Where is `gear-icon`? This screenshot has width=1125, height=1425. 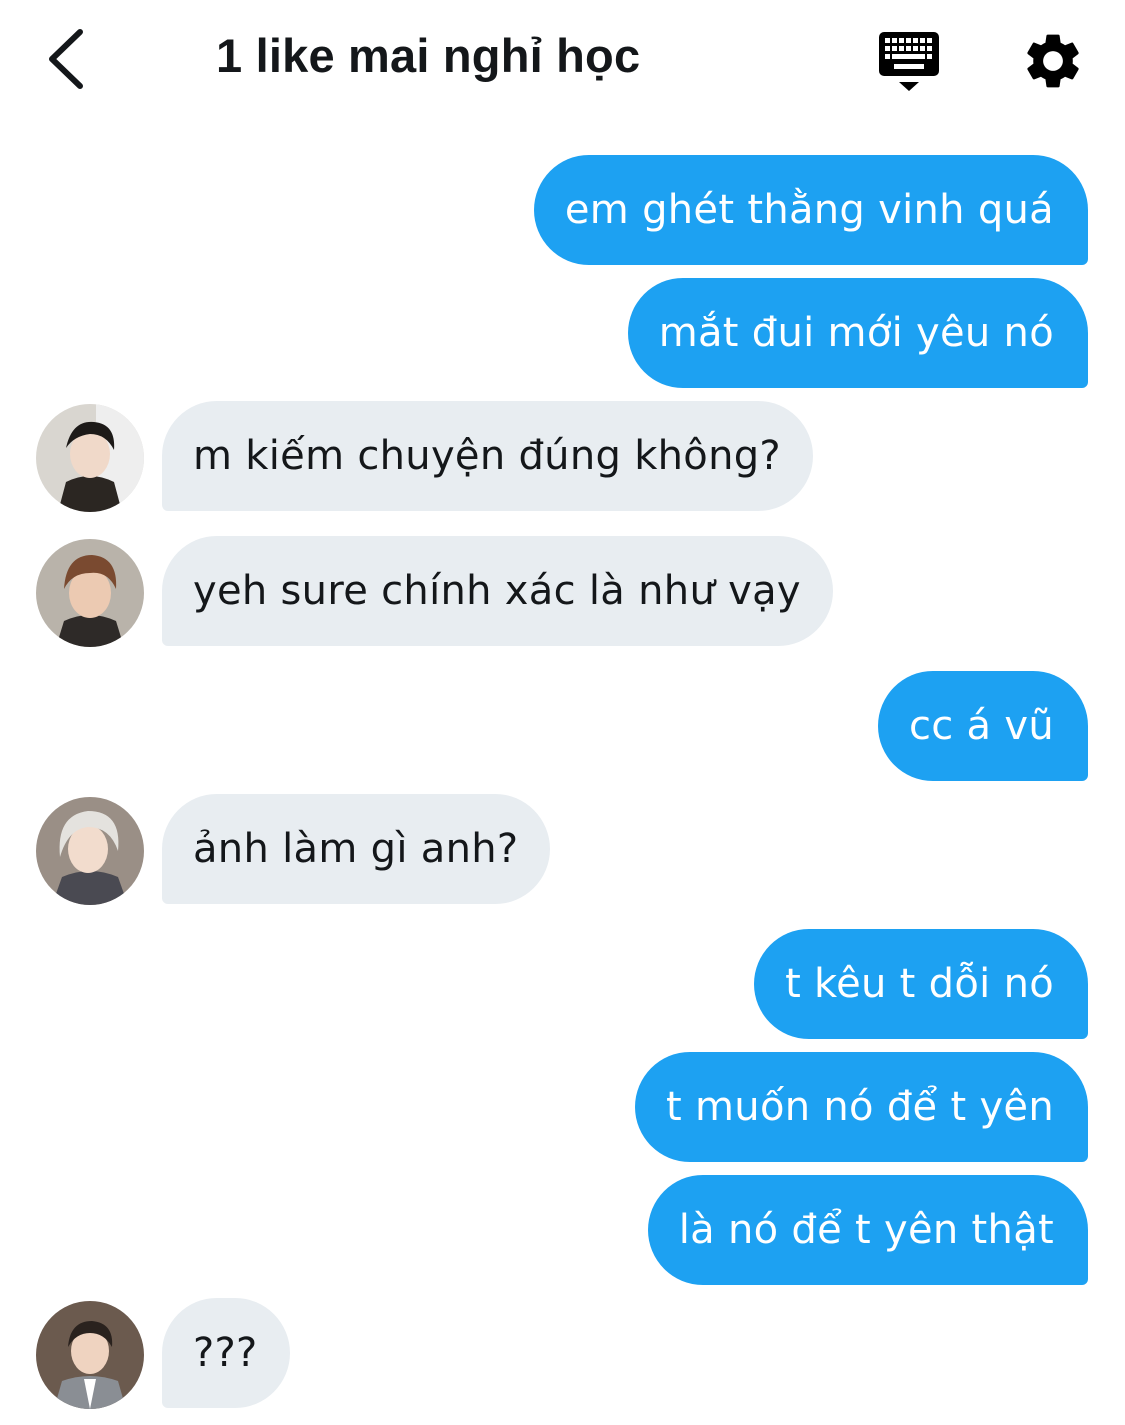 gear-icon is located at coordinates (1053, 61).